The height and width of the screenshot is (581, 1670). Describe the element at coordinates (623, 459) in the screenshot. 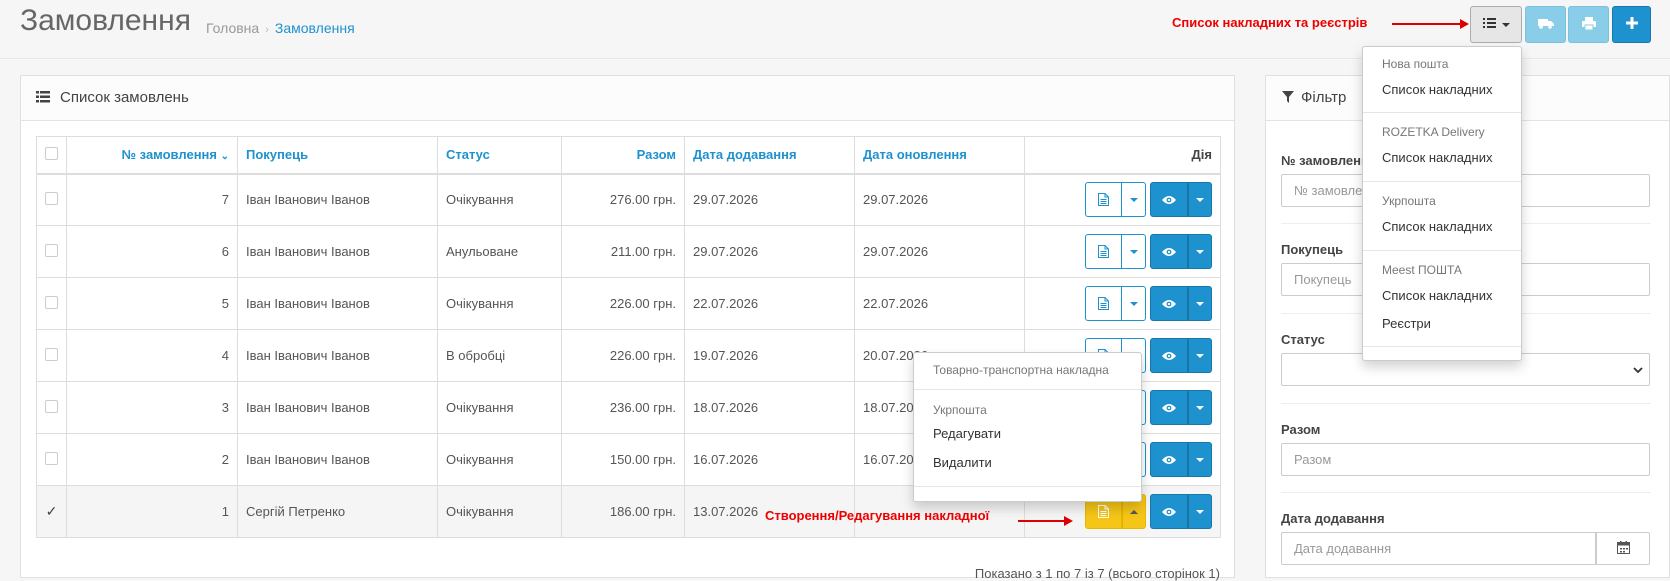

I see `total-cell: 150.00 грн.` at that location.